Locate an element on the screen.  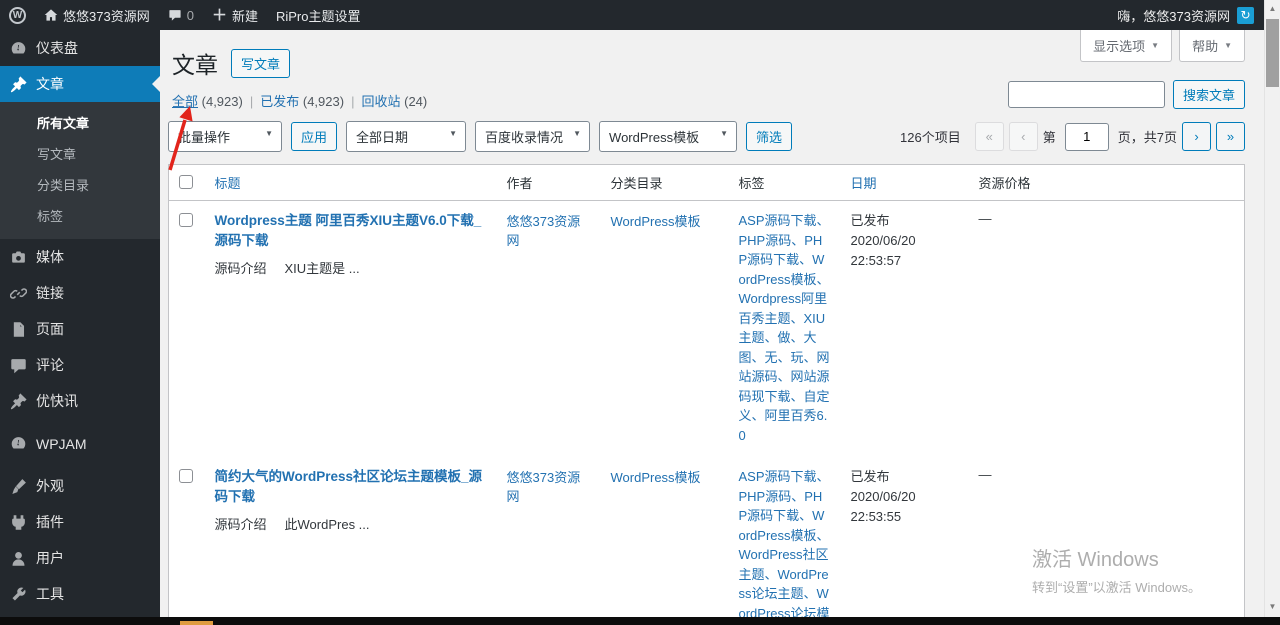
next-page-button: › is located at coordinates (1196, 136).